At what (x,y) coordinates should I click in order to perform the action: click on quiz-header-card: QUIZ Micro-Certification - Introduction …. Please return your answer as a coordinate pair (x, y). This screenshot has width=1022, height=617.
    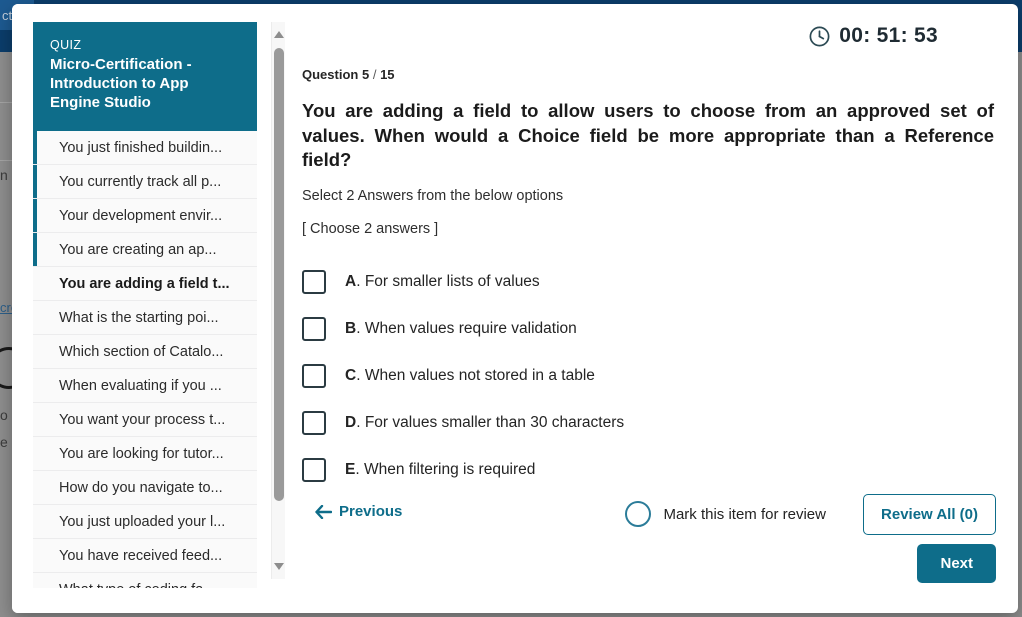
    Looking at the image, I should click on (145, 76).